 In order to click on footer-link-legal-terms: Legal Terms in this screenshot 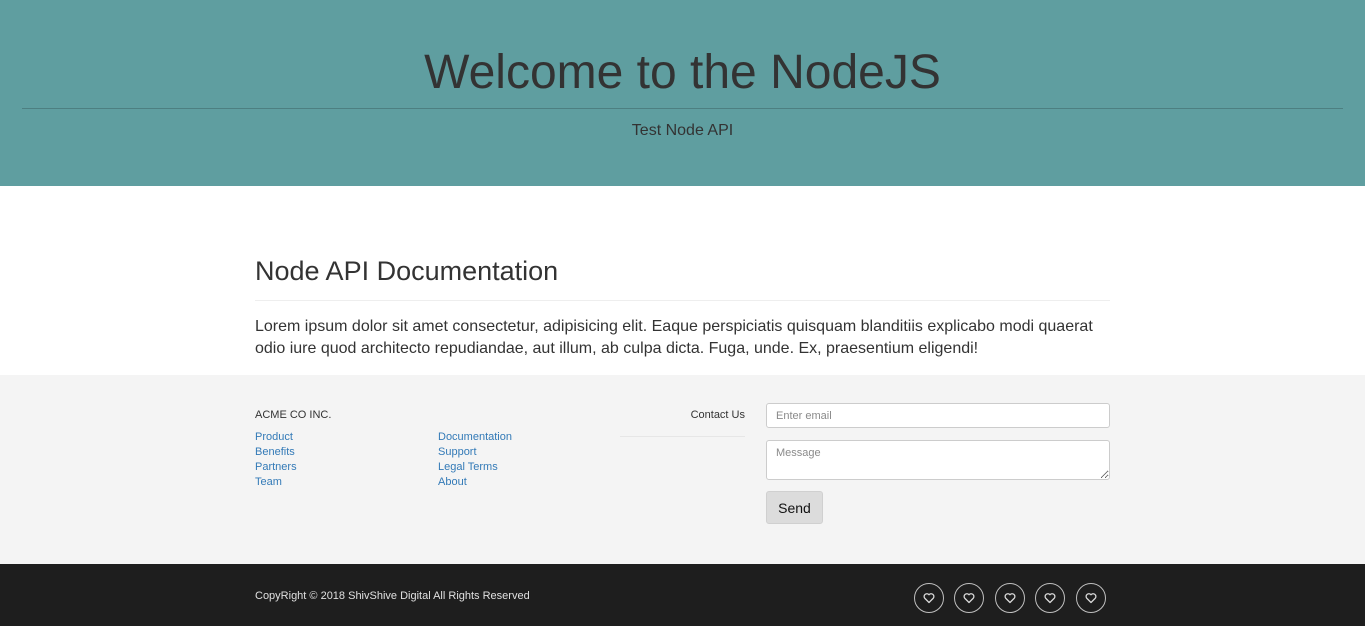, I will do `click(475, 467)`.